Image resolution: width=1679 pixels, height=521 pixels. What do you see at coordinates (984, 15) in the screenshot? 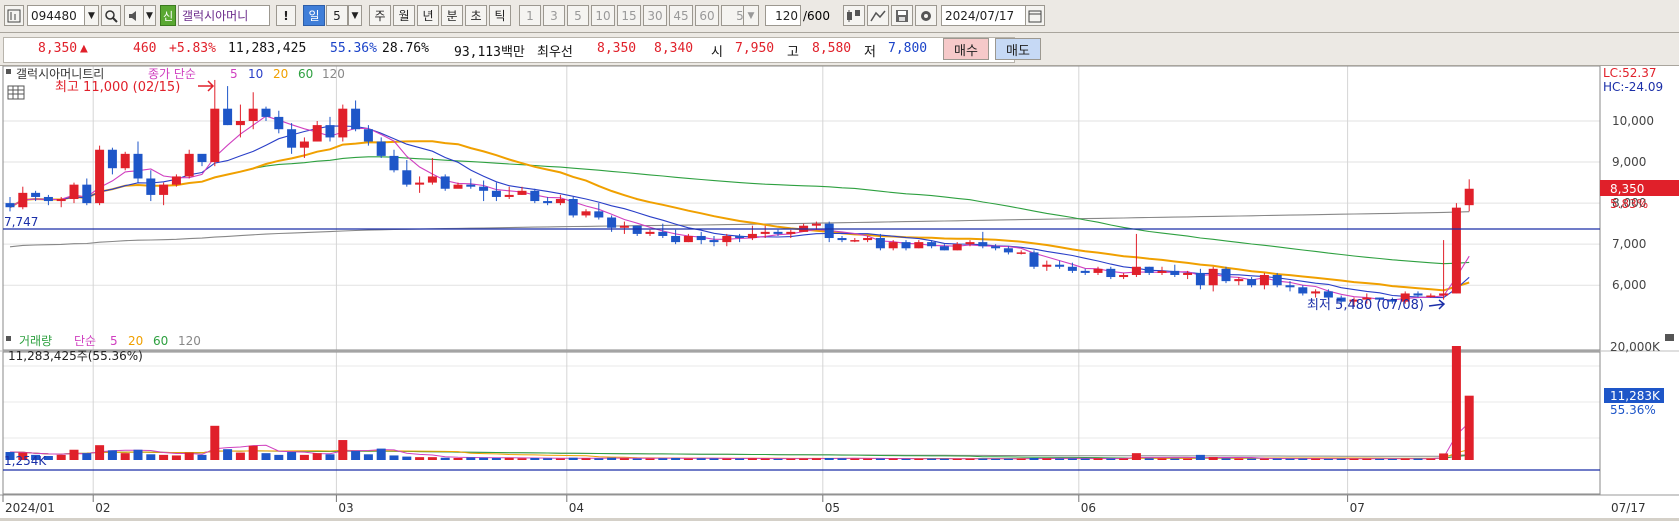
I see `date-input: 2024/07/17` at bounding box center [984, 15].